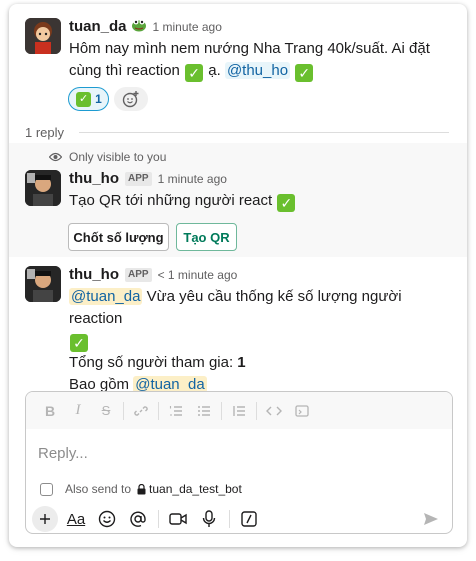 This screenshot has width=476, height=561. I want to click on avatar-tuan-da, so click(43, 36).